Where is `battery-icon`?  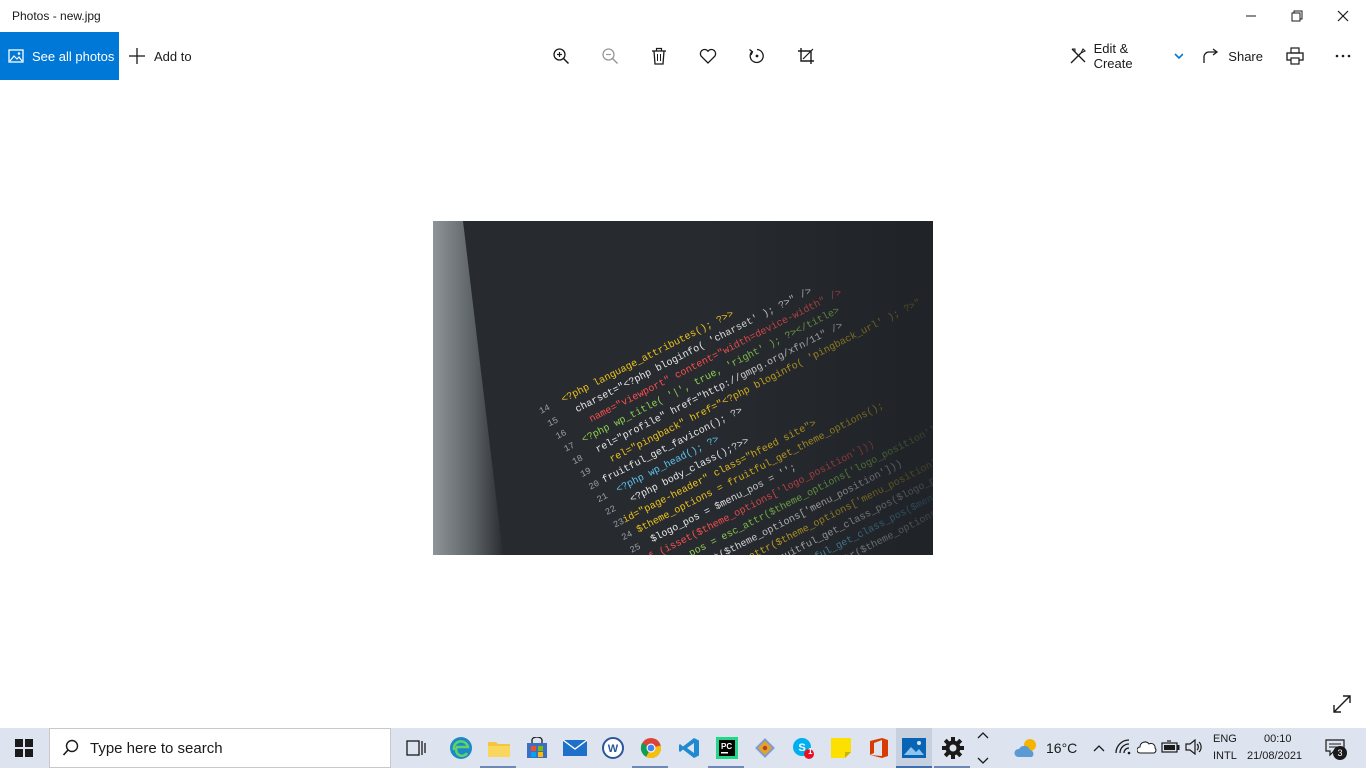
battery-icon is located at coordinates (1170, 746).